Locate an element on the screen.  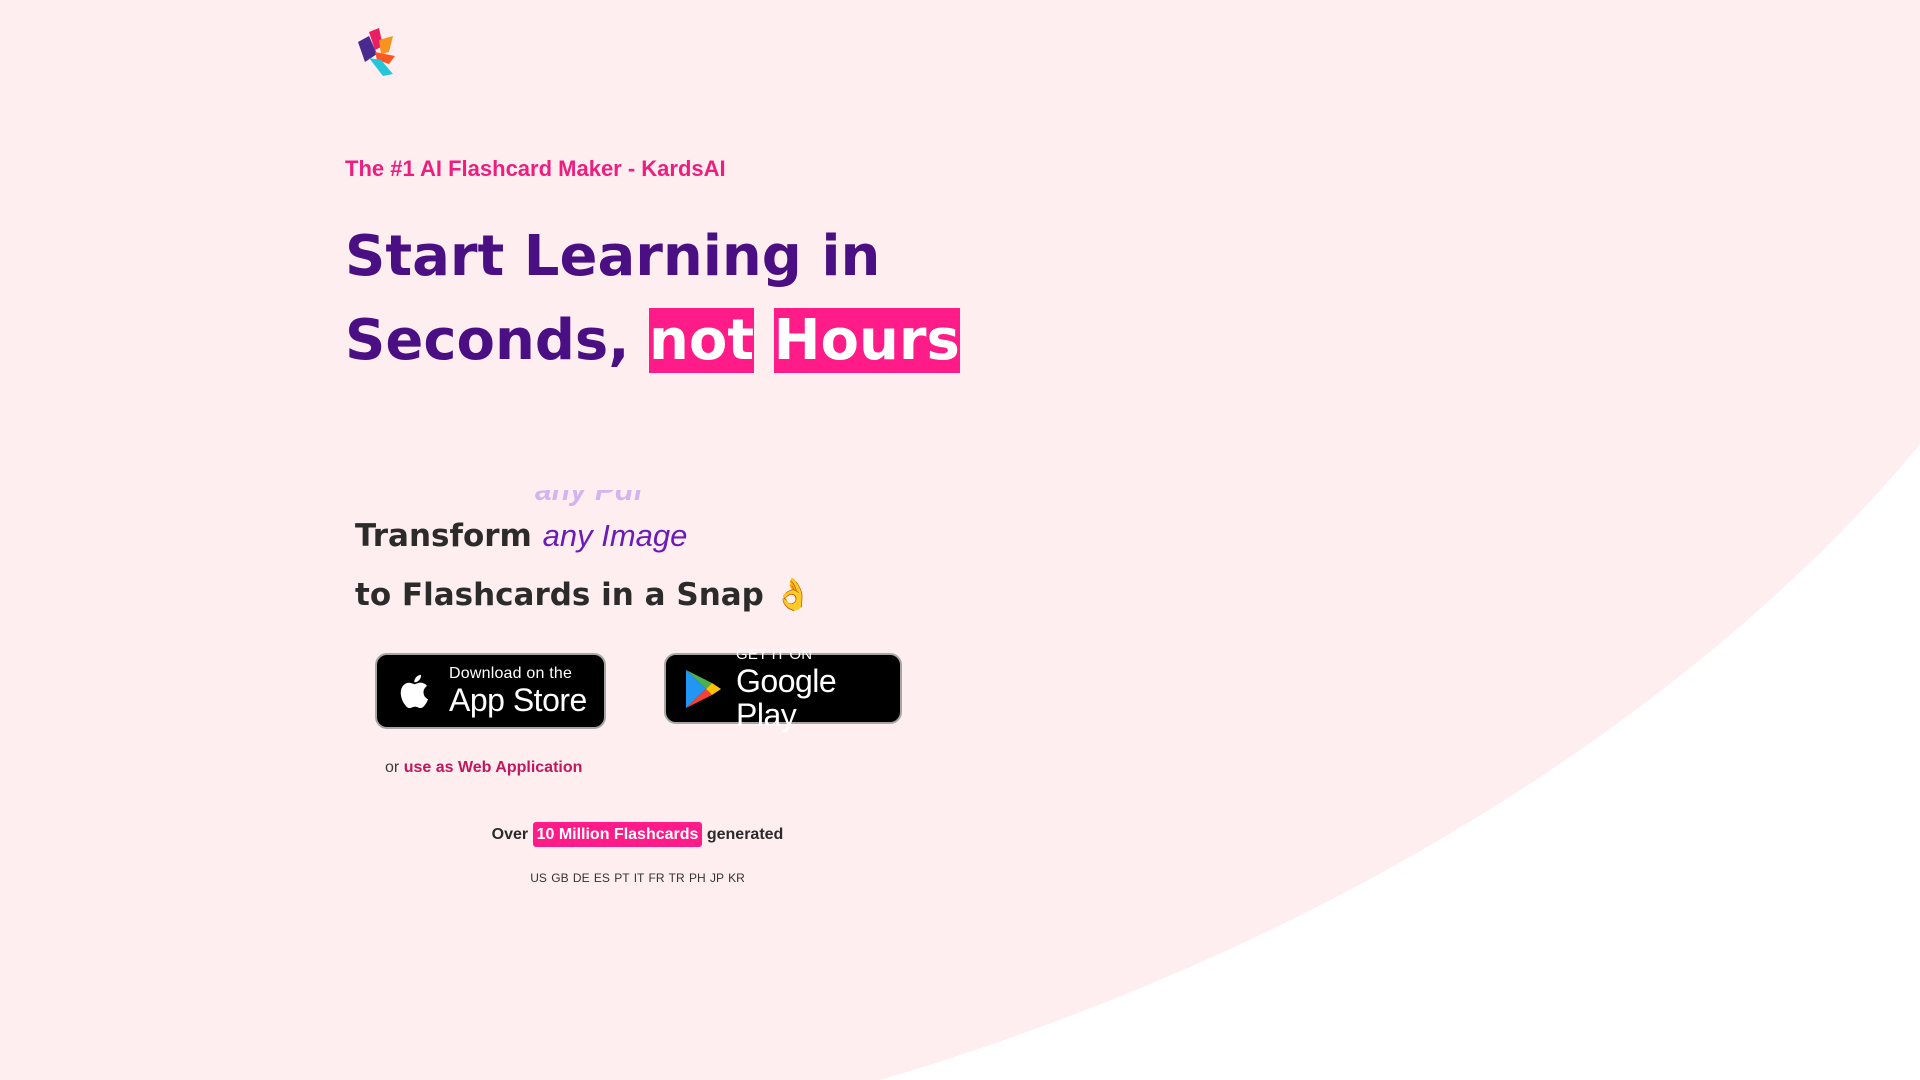
web-app-line: or use as Web Application is located at coordinates (483, 768).